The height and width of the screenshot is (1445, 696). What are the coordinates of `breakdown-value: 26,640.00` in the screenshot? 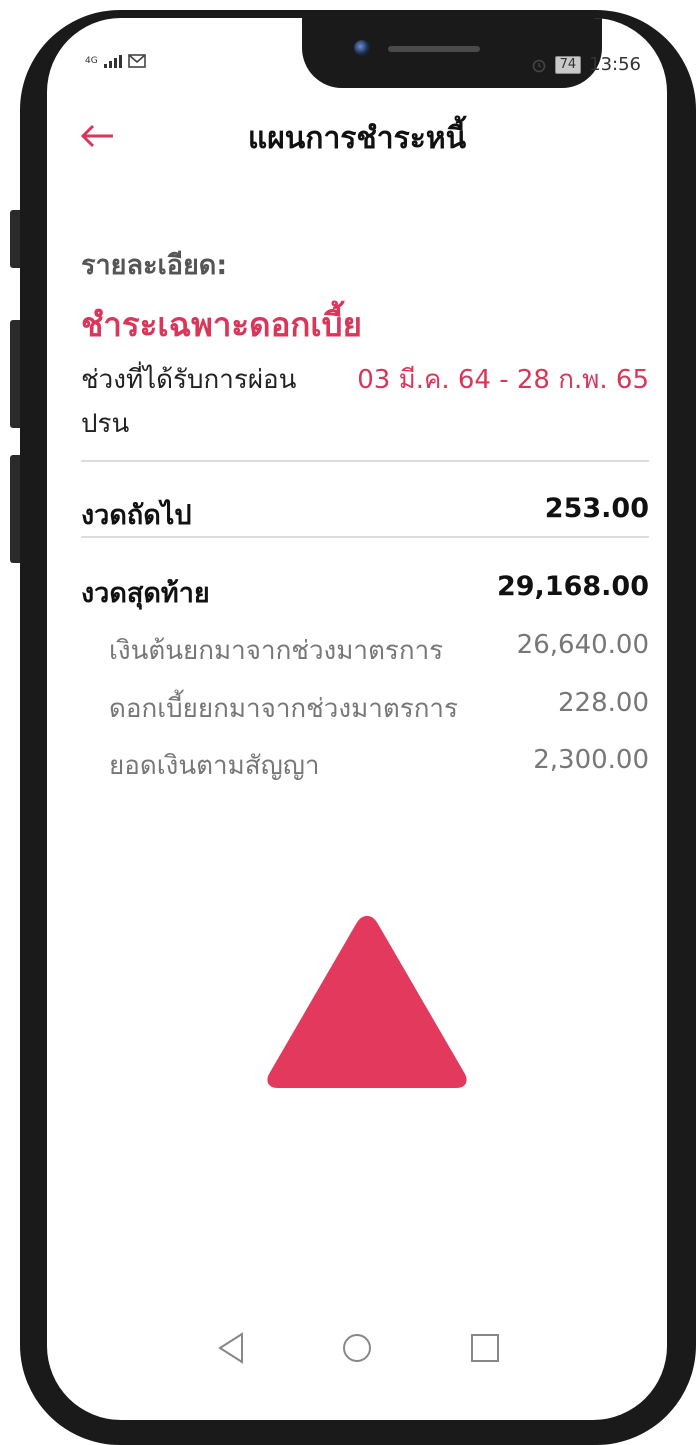 It's located at (582, 645).